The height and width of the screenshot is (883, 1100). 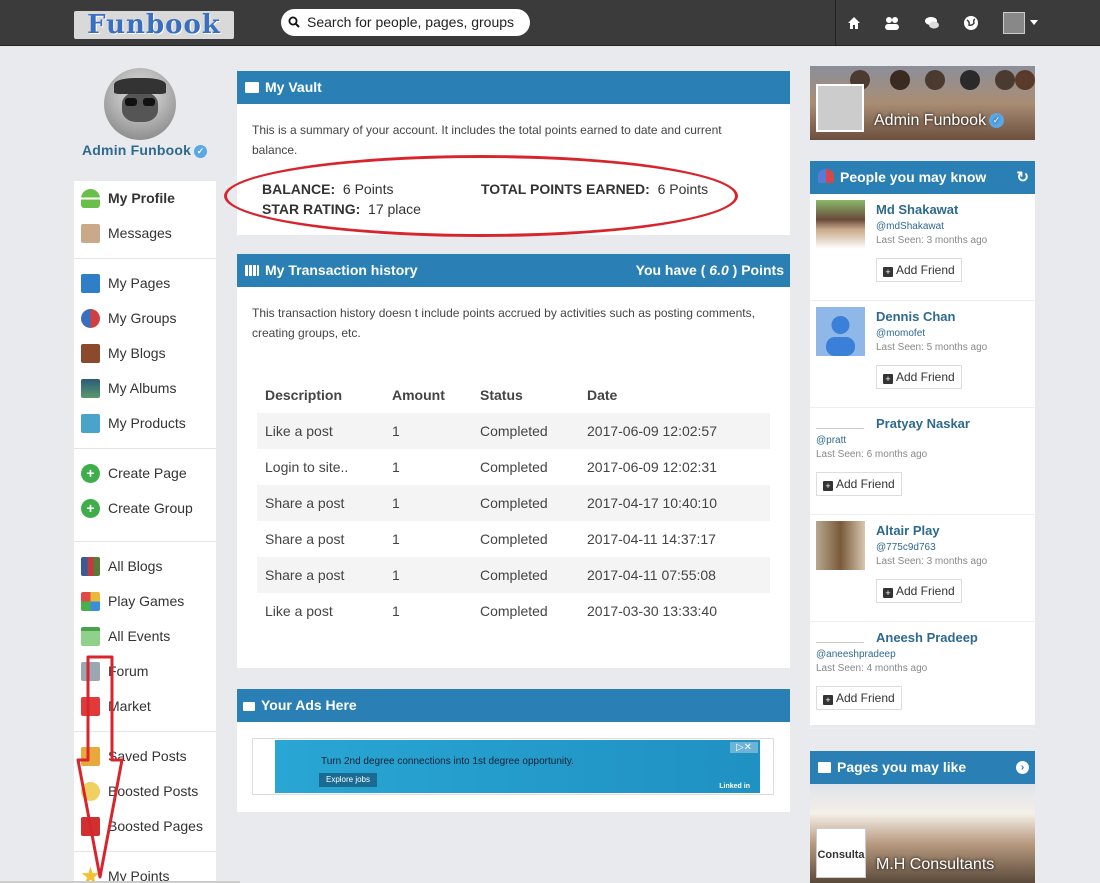 What do you see at coordinates (840, 336) in the screenshot?
I see `default-user-icon` at bounding box center [840, 336].